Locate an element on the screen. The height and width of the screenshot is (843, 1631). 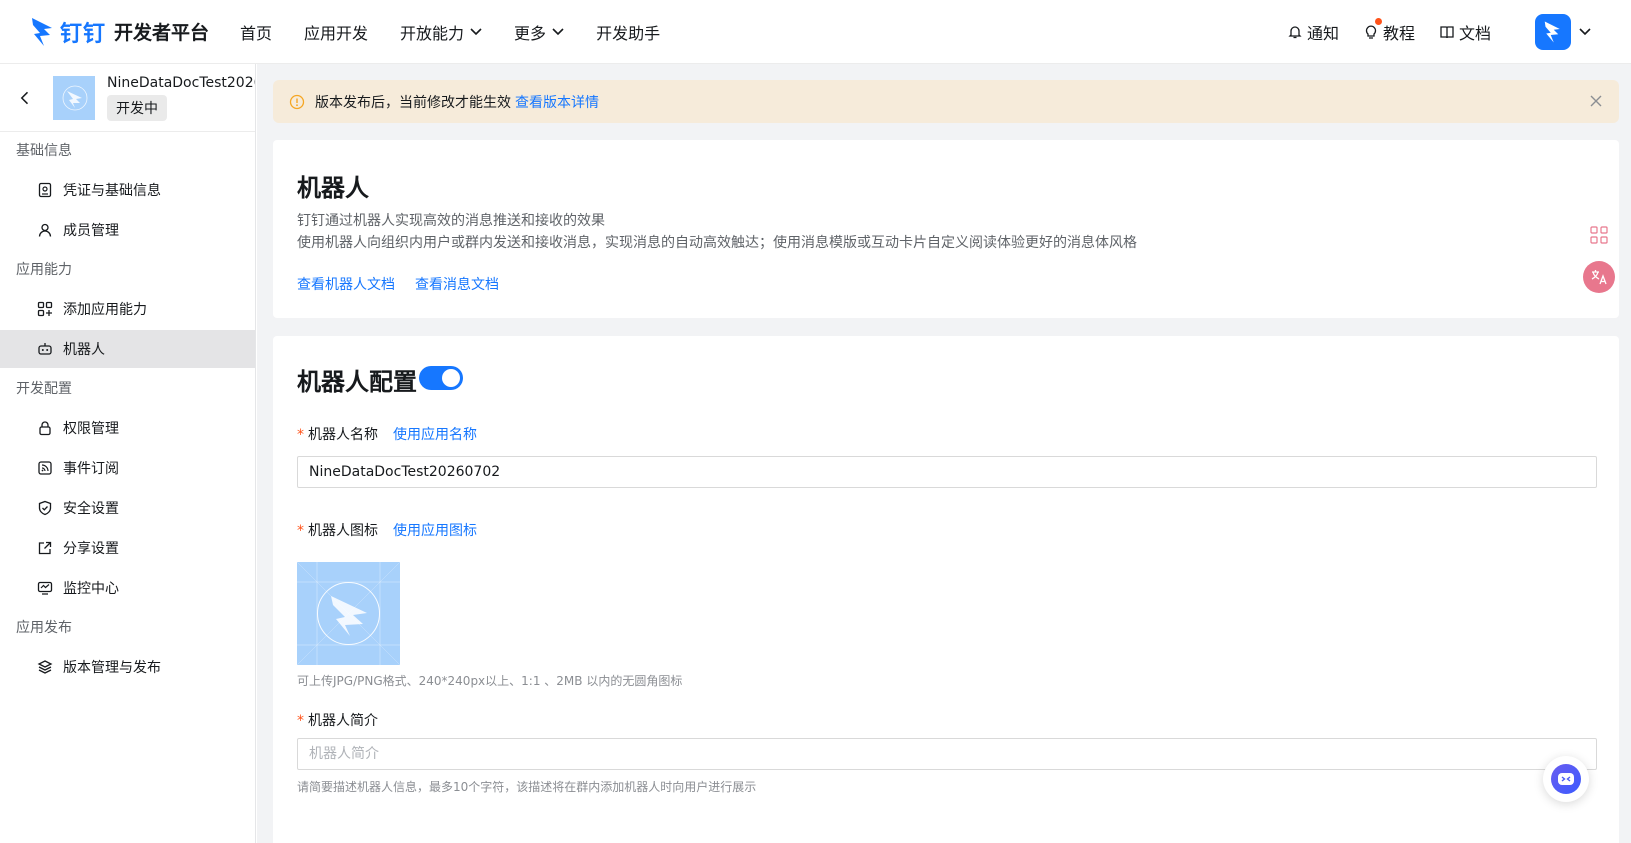
label-text: 机器人简介 is located at coordinates (343, 721).